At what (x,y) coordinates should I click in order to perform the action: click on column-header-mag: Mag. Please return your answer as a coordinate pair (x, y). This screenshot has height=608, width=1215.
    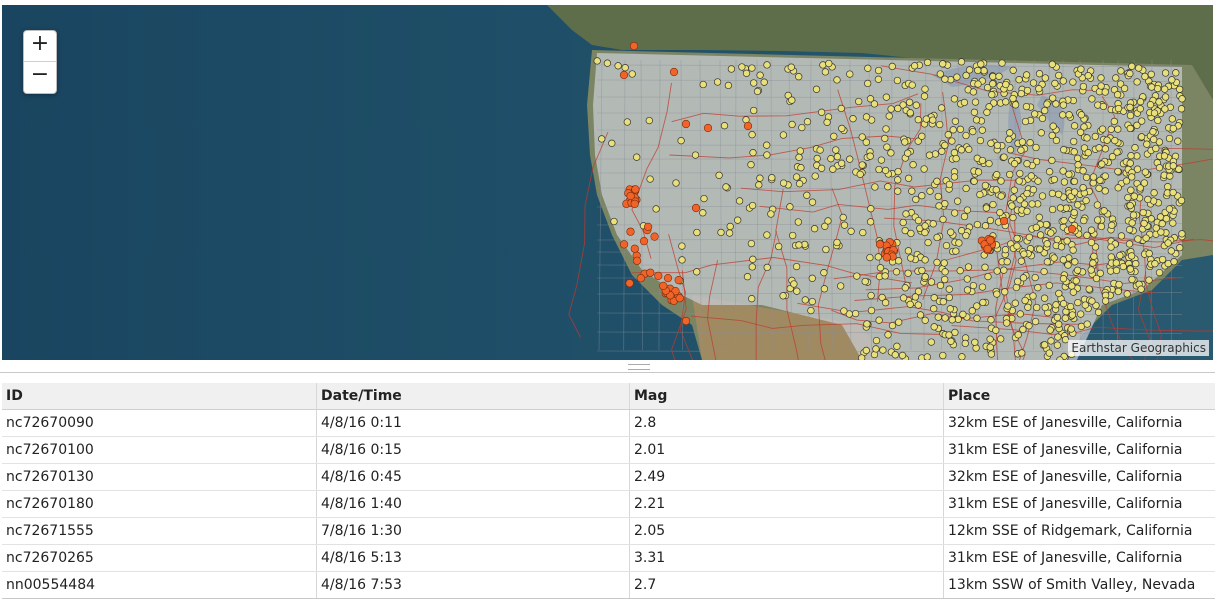
    Looking at the image, I should click on (786, 396).